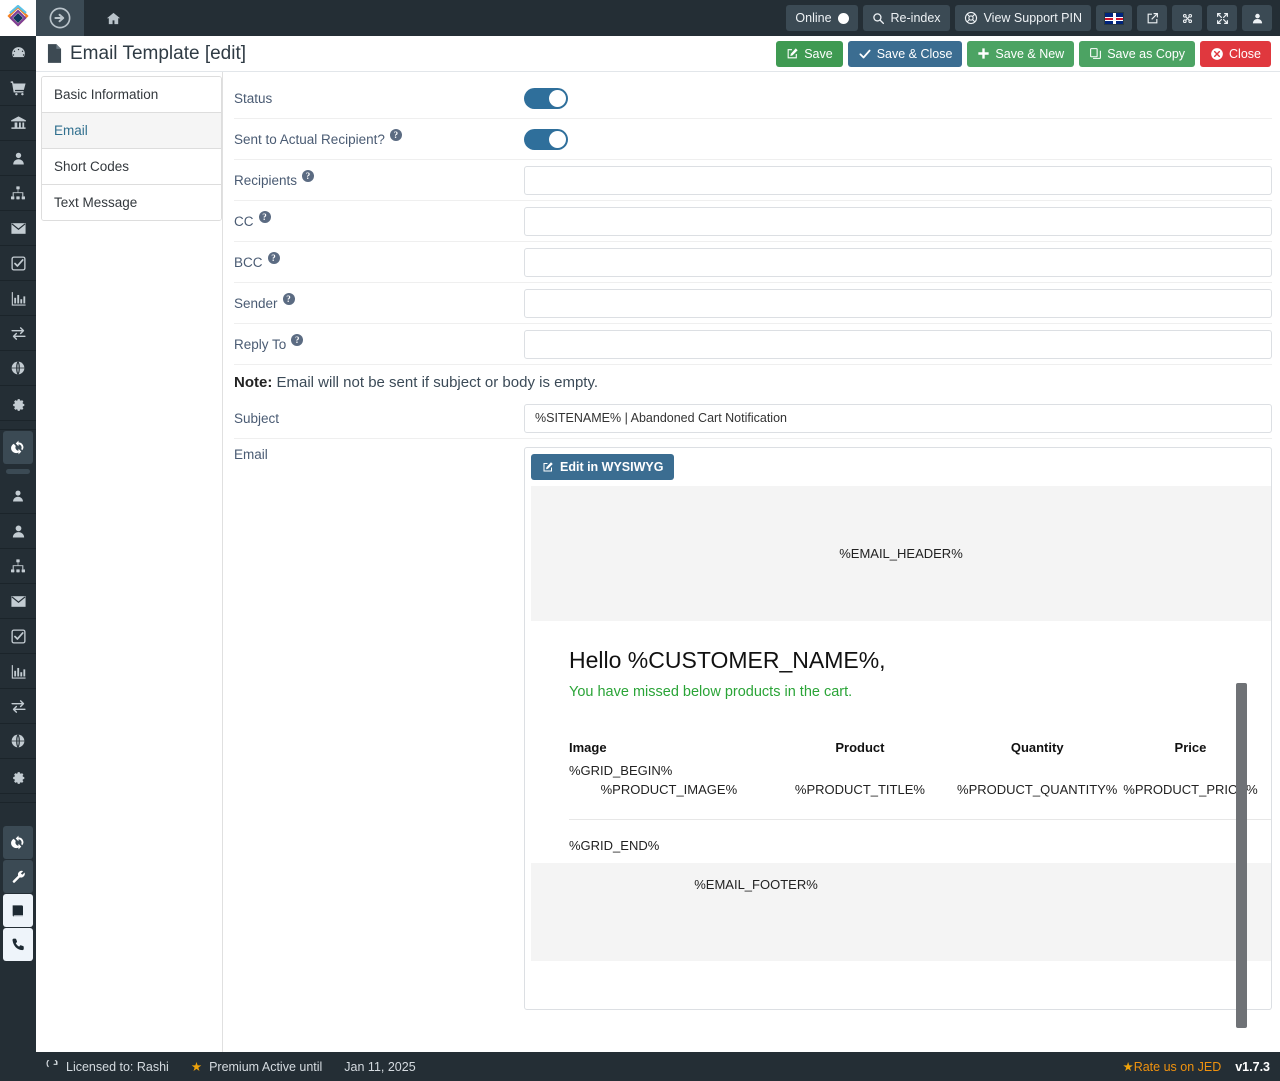 The image size is (1280, 1081). I want to click on recipients-input, so click(898, 180).